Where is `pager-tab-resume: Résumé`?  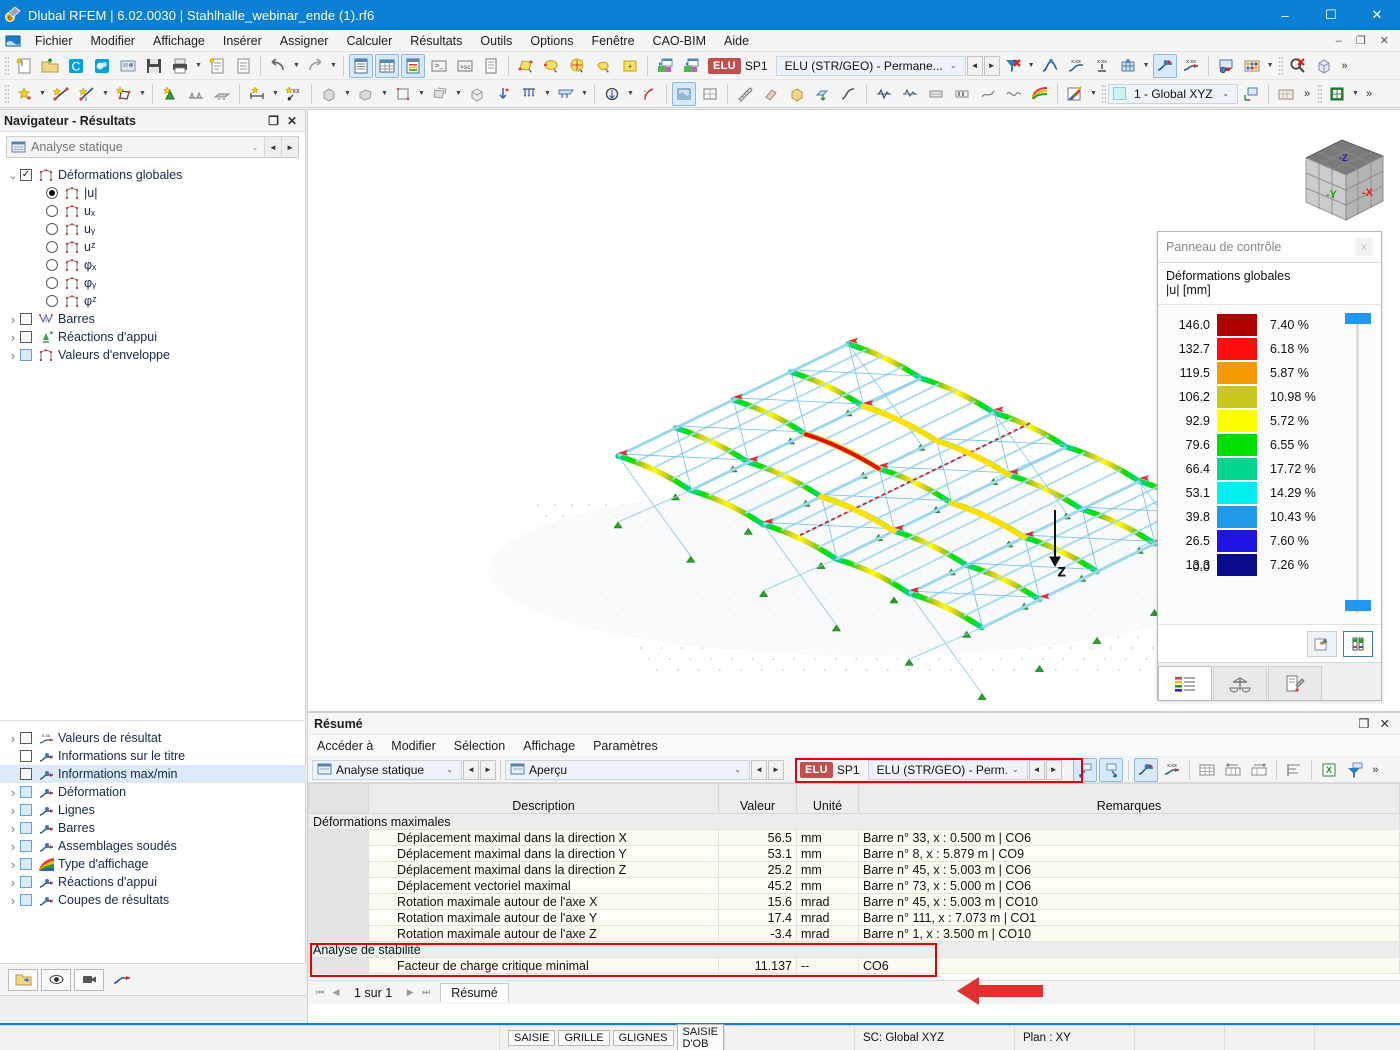 pager-tab-resume: Résumé is located at coordinates (474, 992).